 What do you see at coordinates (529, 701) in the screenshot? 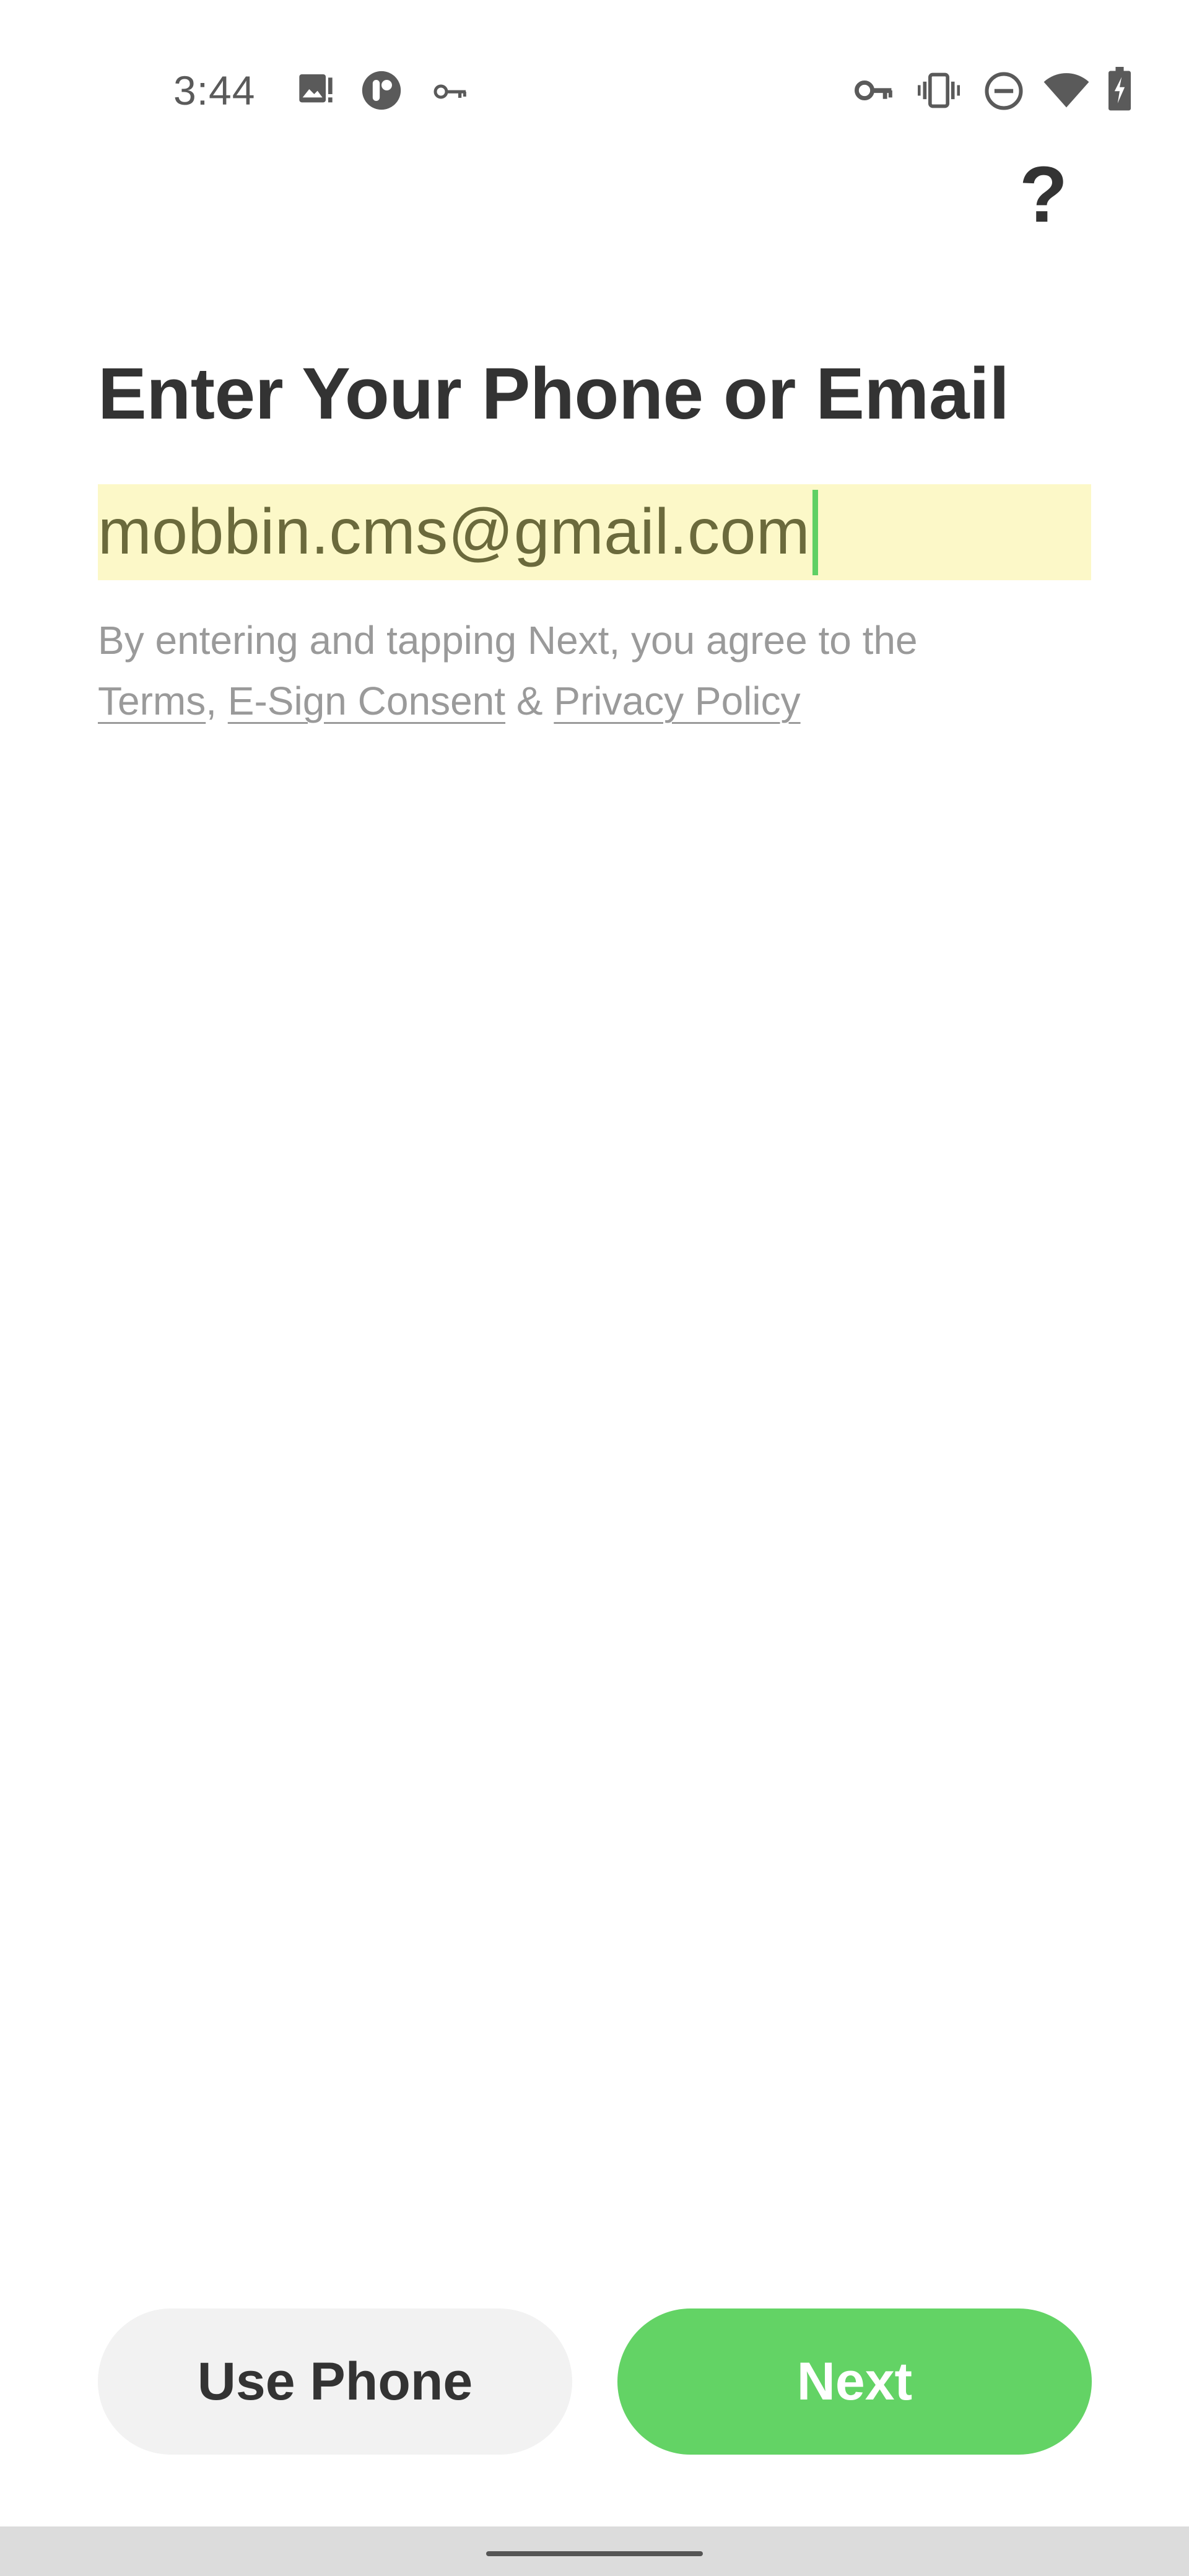
I see `legal-ampersand: &` at bounding box center [529, 701].